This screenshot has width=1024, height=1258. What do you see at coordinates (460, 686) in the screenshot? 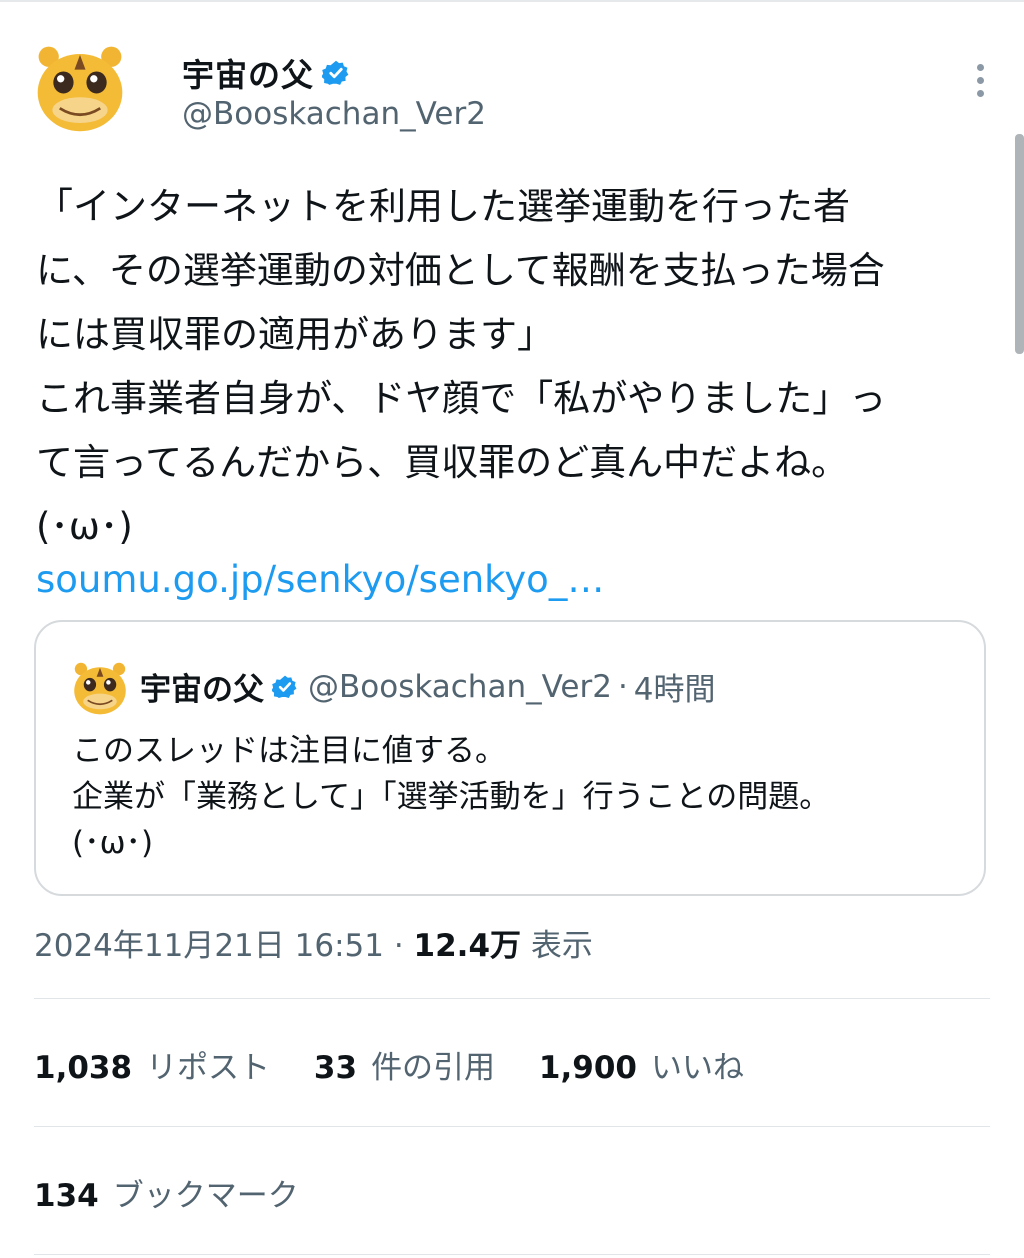
I see `quote-handle: @Booskachan_Ver2` at bounding box center [460, 686].